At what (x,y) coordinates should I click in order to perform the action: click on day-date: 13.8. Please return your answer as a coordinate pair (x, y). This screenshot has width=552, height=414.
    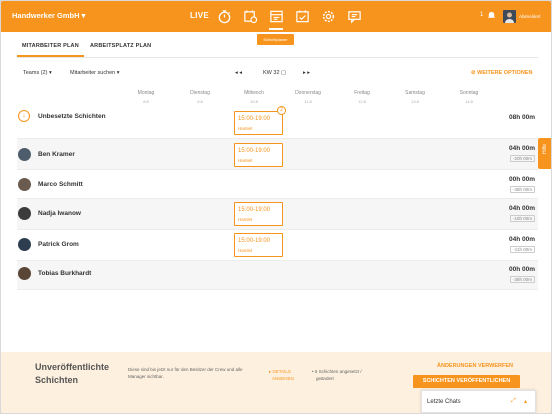
    Looking at the image, I should click on (415, 101).